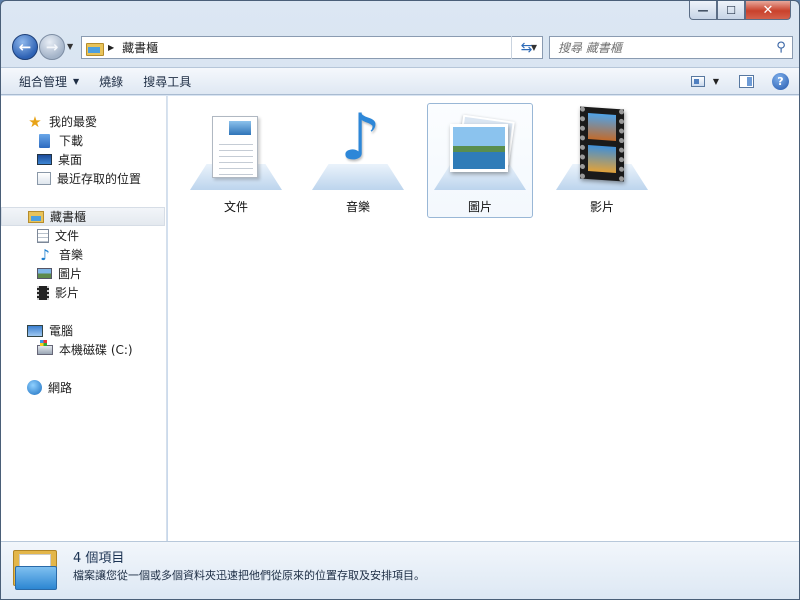  What do you see at coordinates (99, 558) in the screenshot?
I see `item-count: 4 個項目` at bounding box center [99, 558].